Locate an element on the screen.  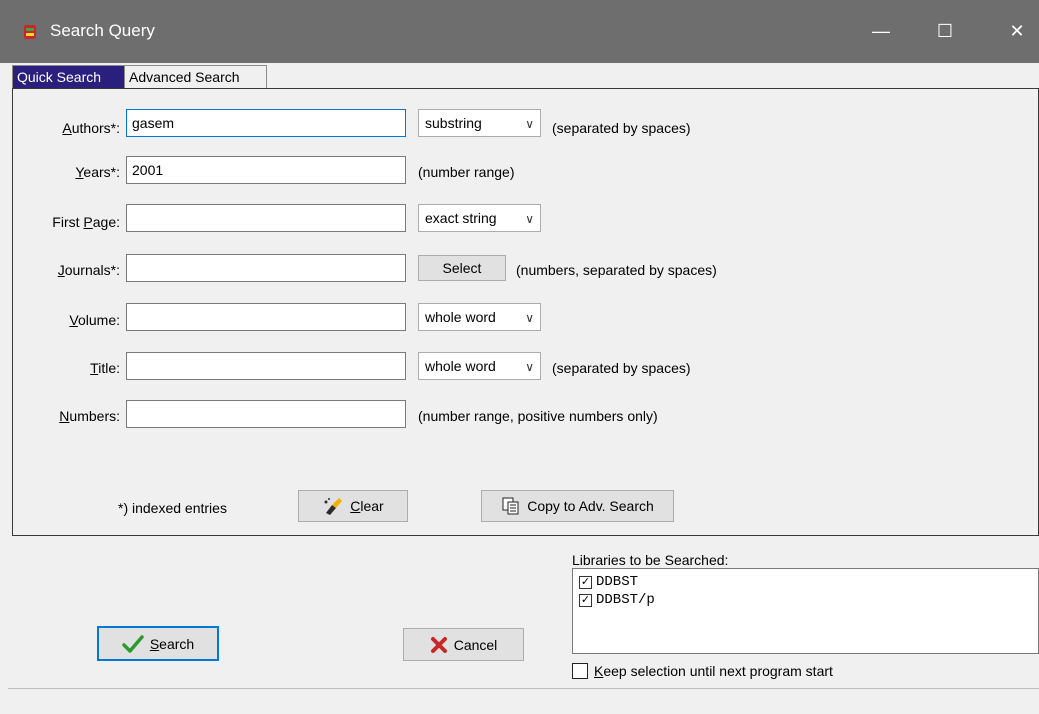
years-label: Years*: is located at coordinates (97, 172).